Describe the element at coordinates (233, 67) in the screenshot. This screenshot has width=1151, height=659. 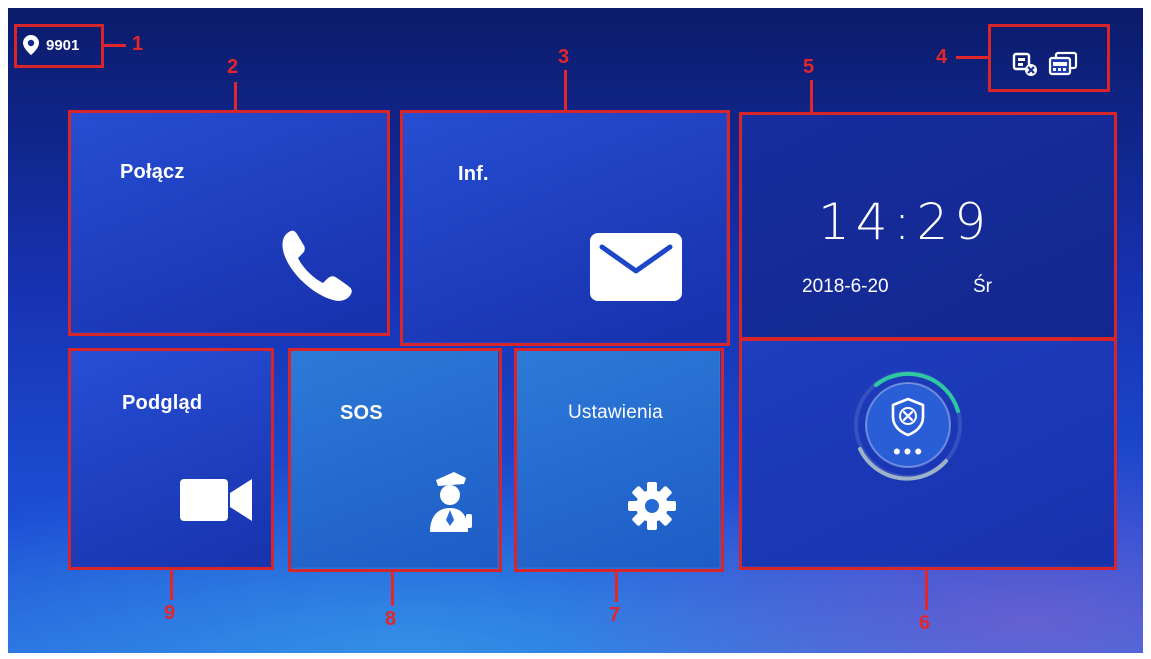
I see `callout-number-2: 2` at that location.